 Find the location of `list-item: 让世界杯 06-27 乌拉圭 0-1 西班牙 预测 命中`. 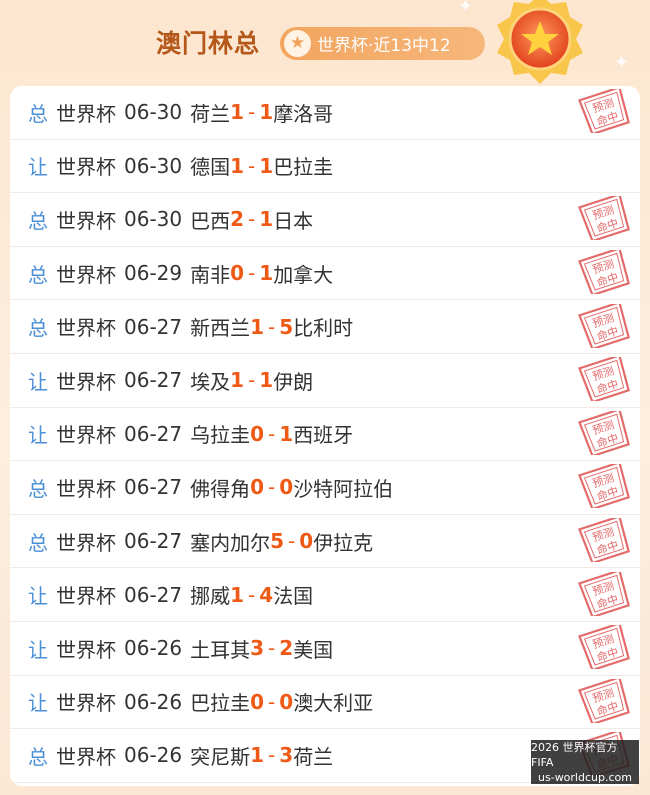

list-item: 让世界杯 06-27 乌拉圭 0-1 西班牙 预测 命中 is located at coordinates (325, 435).